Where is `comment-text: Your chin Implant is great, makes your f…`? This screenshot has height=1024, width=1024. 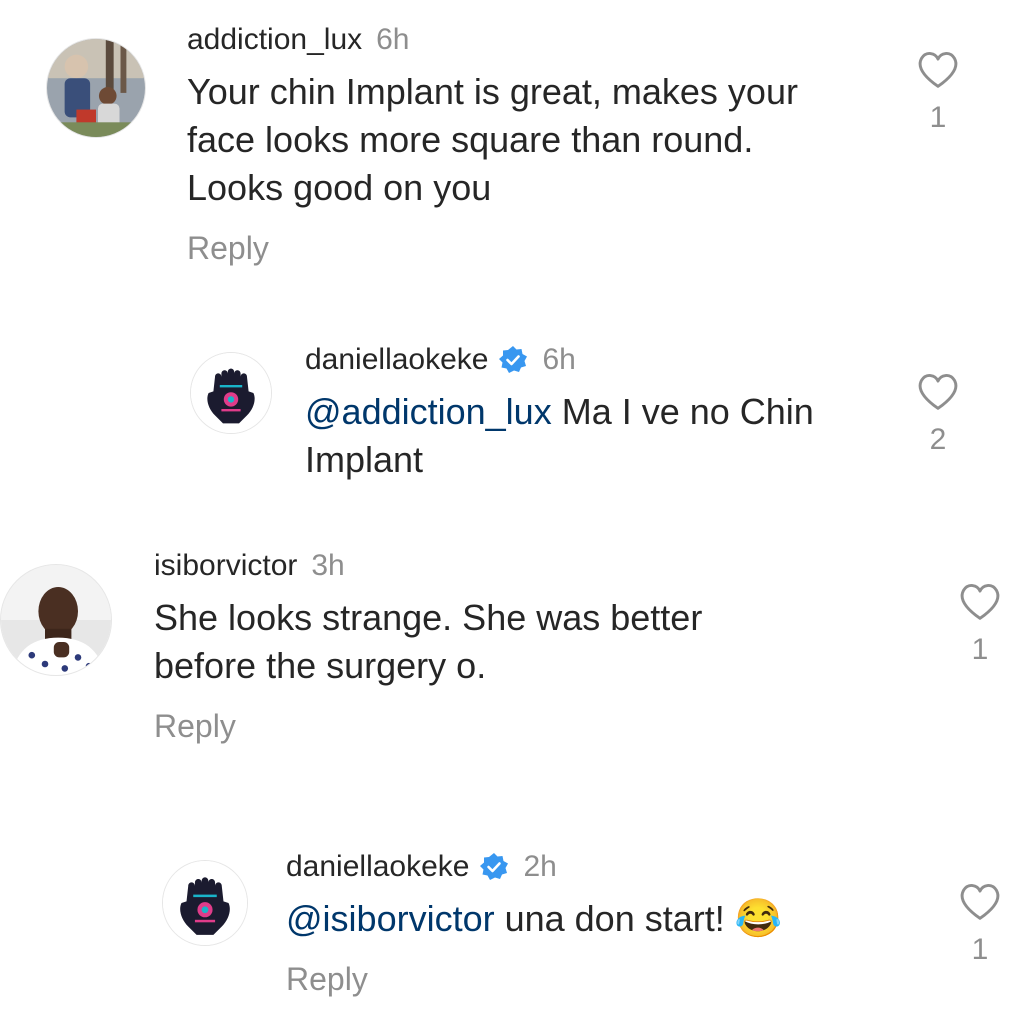
comment-text: Your chin Implant is great, makes your f… is located at coordinates (492, 139).